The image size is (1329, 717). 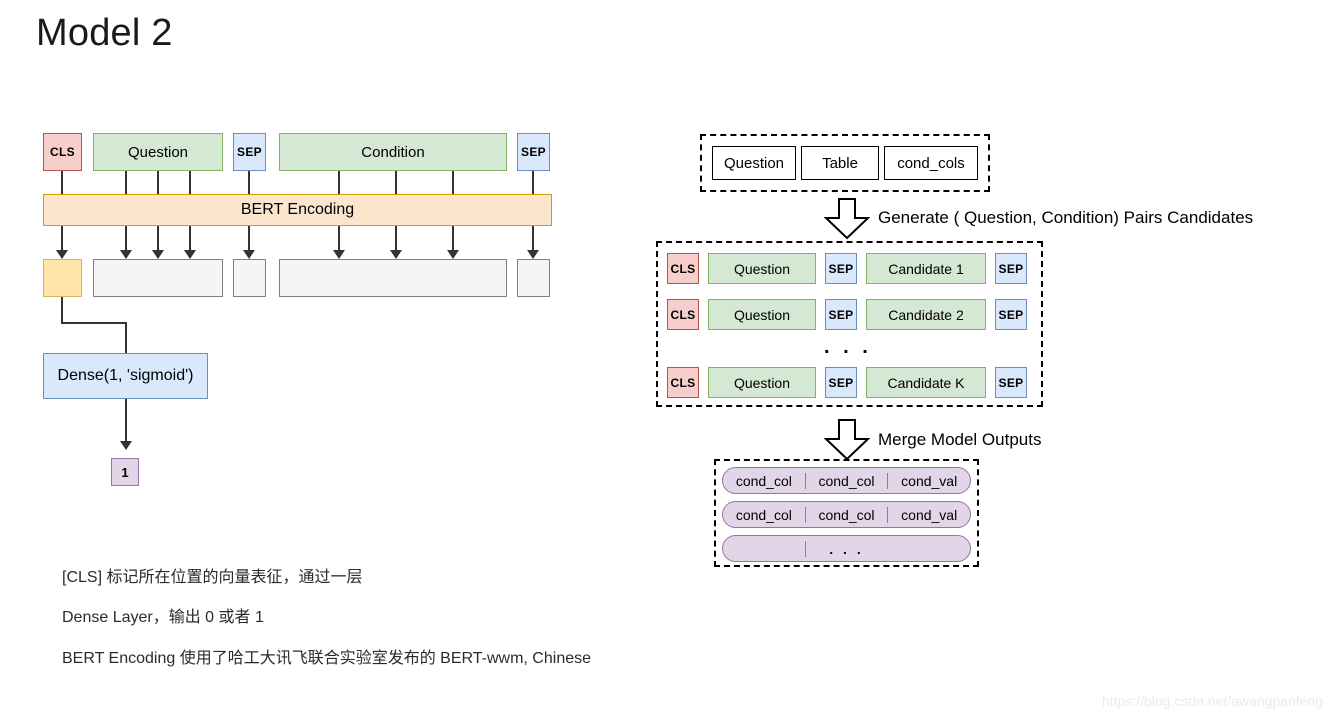 I want to click on candidate-row-1-sep-2: SEP, so click(x=1011, y=268).